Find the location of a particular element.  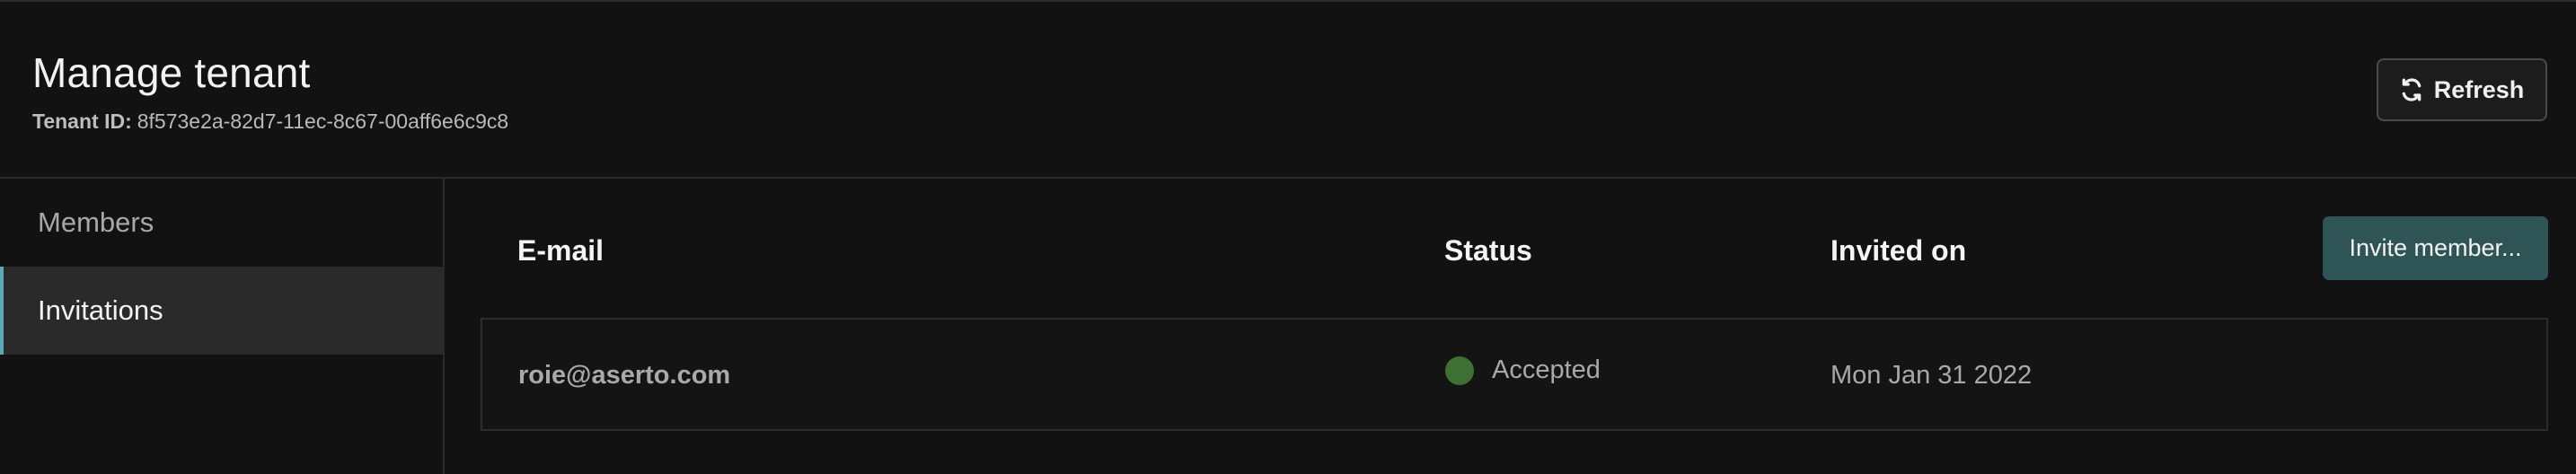

column-header-email: E-mail is located at coordinates (560, 250).